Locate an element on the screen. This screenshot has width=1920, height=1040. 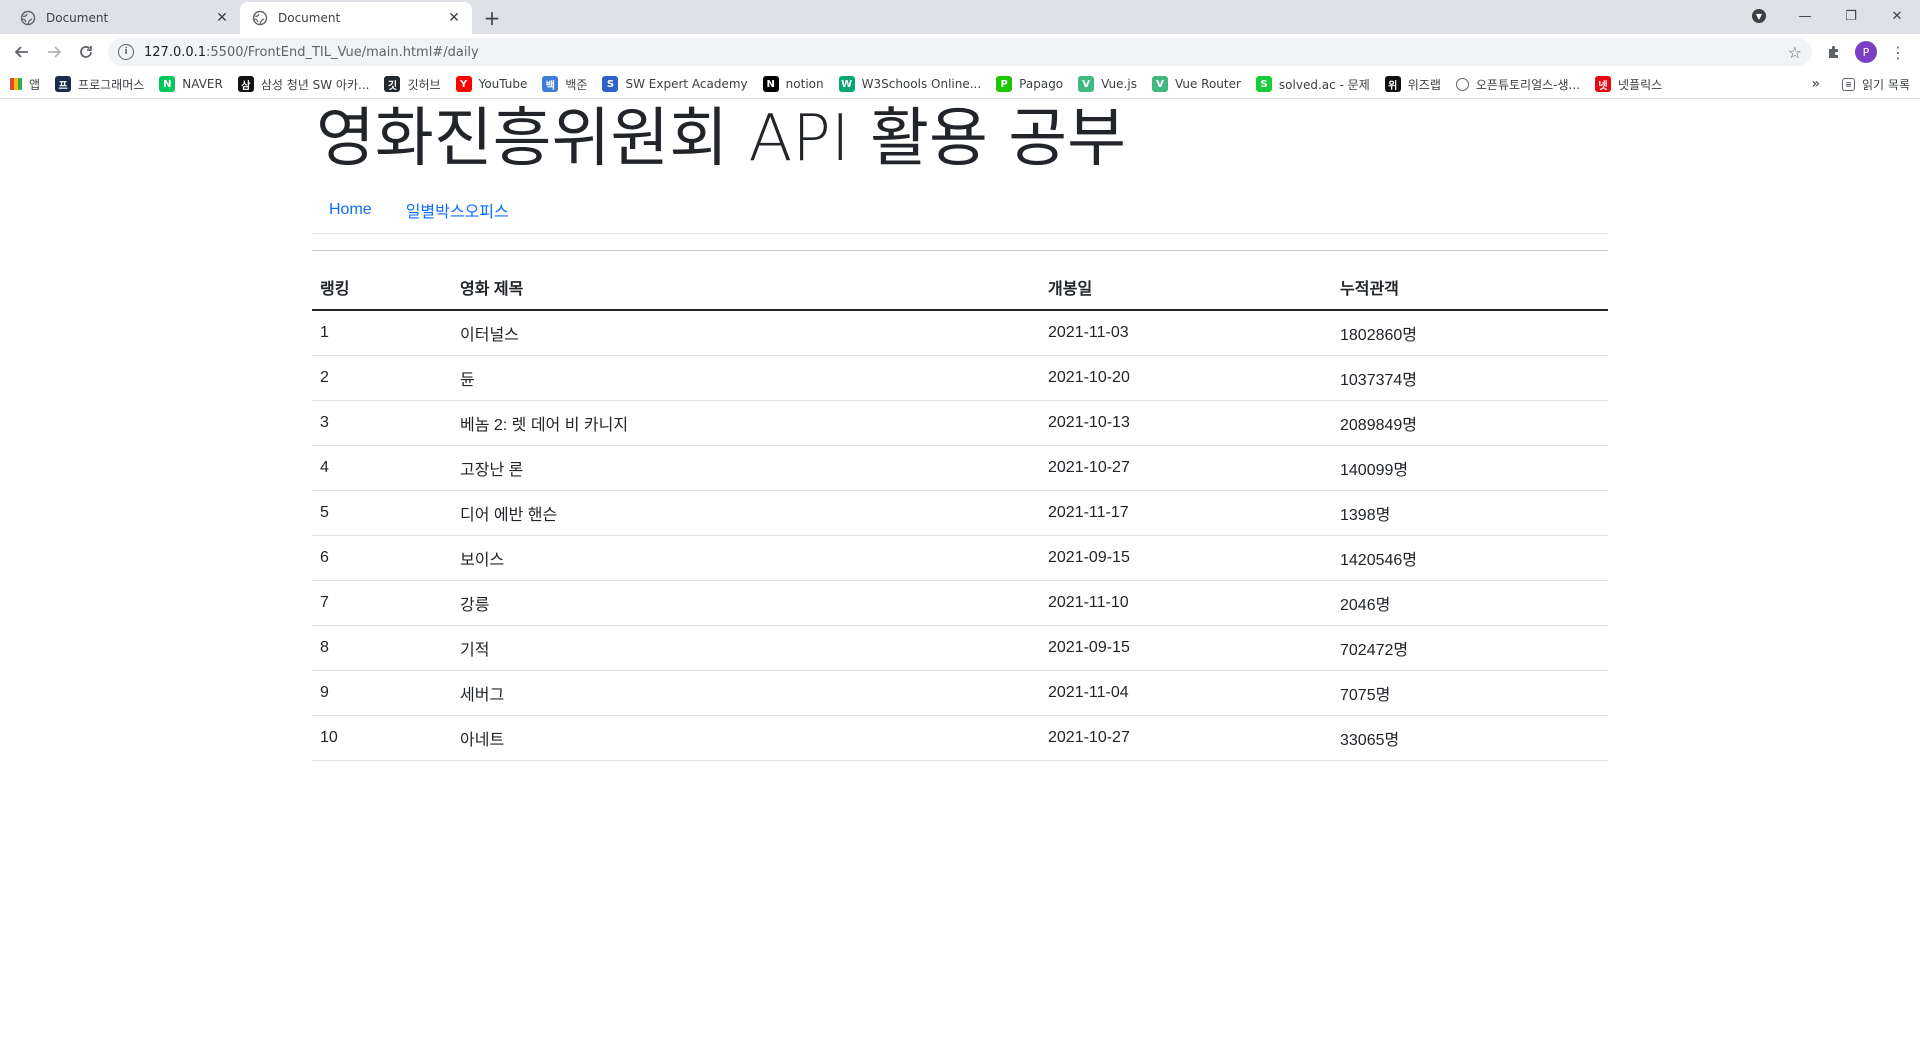
cell-movie-title: 기적 is located at coordinates (746, 648).